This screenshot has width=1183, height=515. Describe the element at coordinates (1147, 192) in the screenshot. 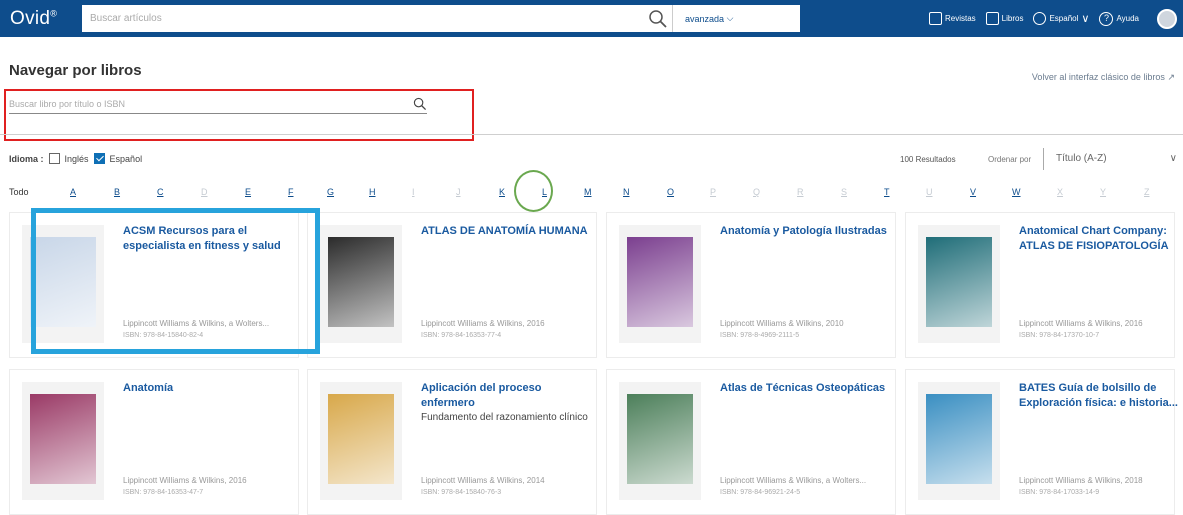

I see `letter-z: Z` at that location.